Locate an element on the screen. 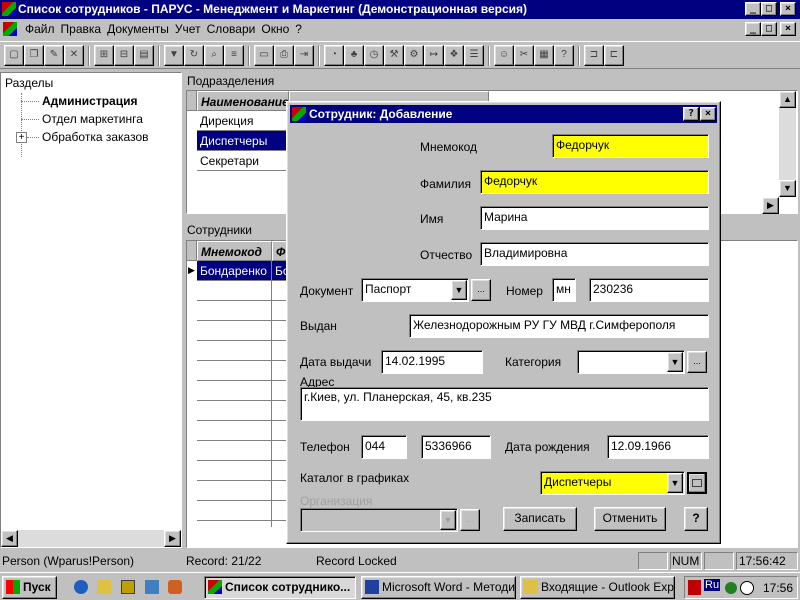 This screenshot has width=800, height=600. child-close-button: × is located at coordinates (788, 29).